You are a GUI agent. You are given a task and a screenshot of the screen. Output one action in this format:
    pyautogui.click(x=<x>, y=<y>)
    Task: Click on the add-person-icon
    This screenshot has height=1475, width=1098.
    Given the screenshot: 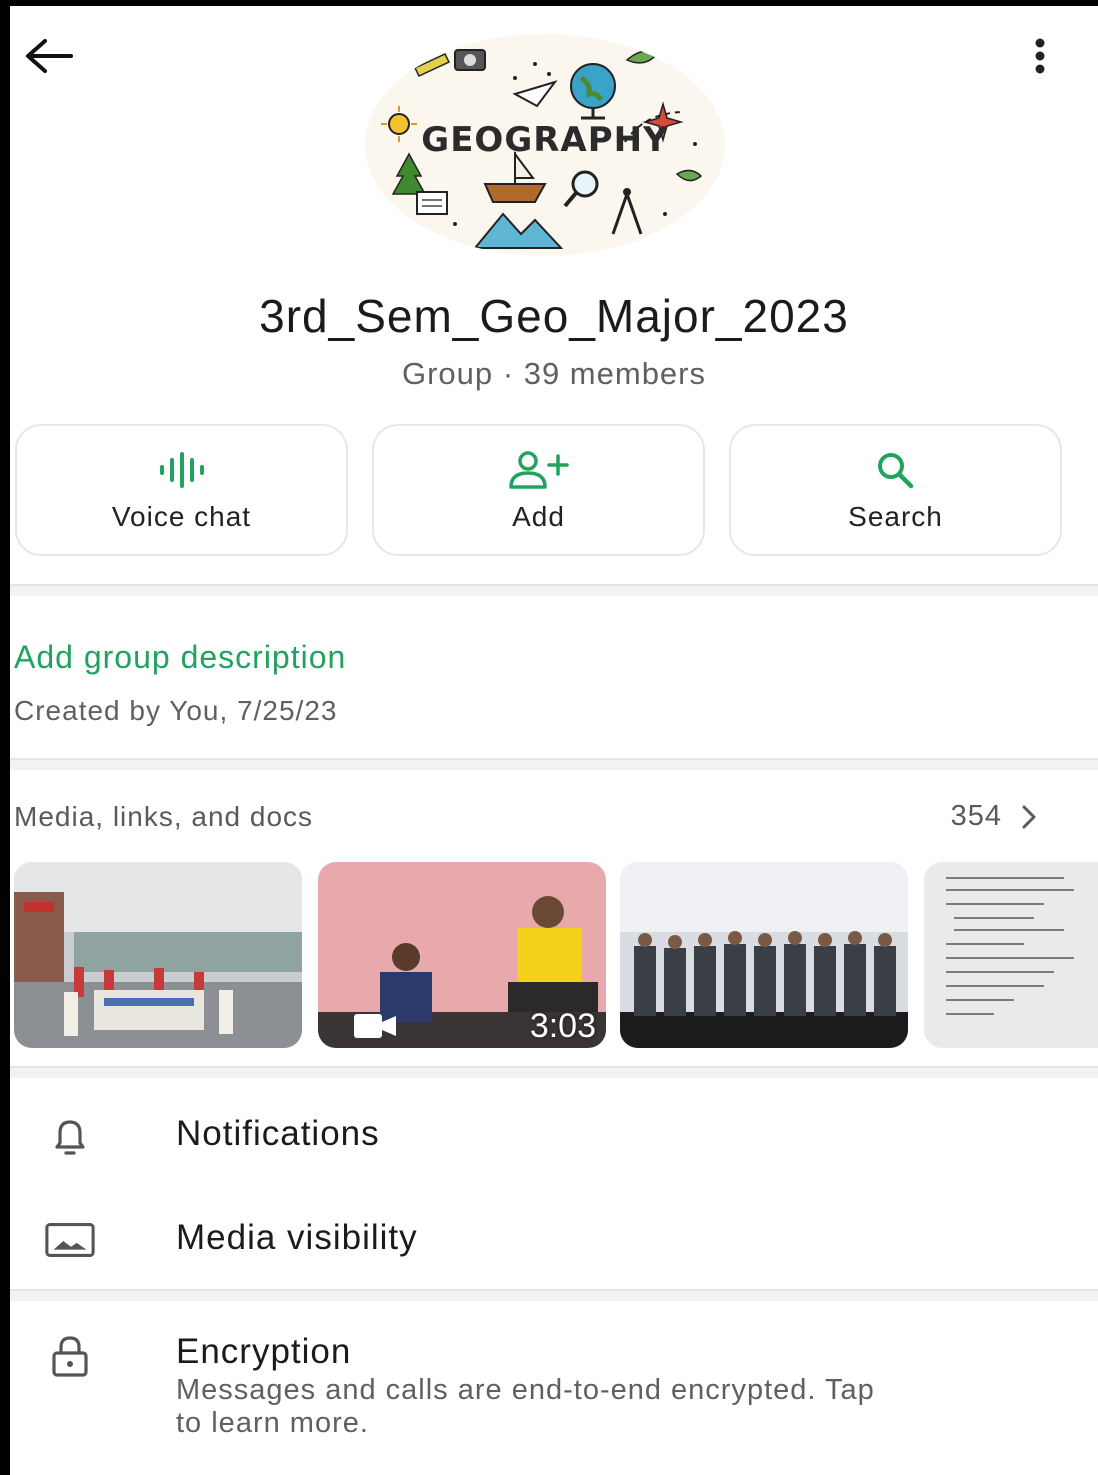 What is the action you would take?
    pyautogui.click(x=538, y=472)
    